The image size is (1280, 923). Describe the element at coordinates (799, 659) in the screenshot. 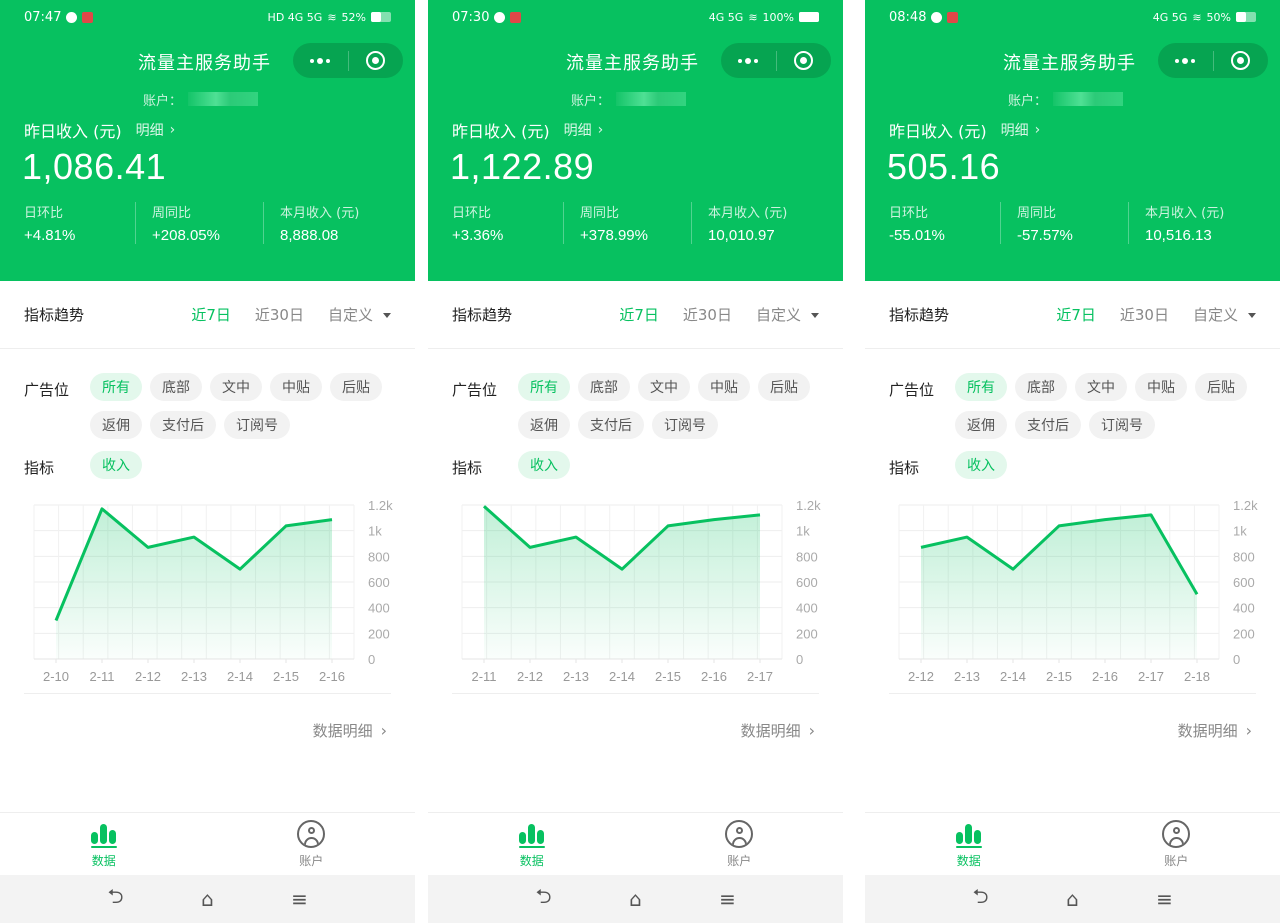

I see `y-tick-label: 0` at that location.